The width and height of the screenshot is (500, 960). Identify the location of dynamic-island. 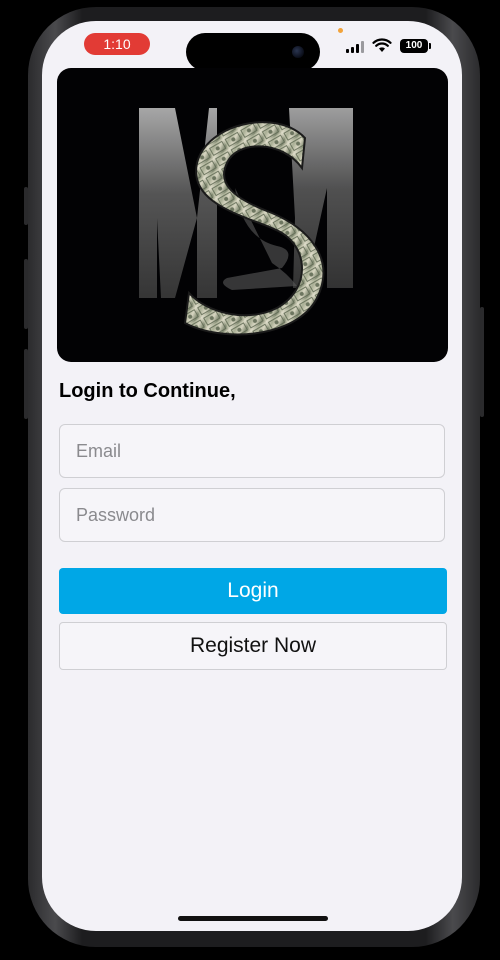
(253, 52).